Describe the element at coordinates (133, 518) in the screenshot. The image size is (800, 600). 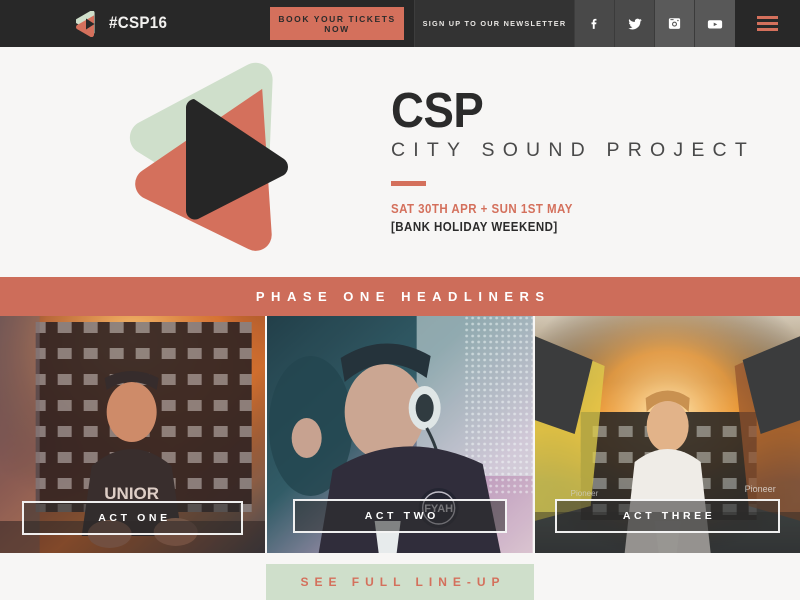
I see `act-one-label: ACT ONE` at that location.